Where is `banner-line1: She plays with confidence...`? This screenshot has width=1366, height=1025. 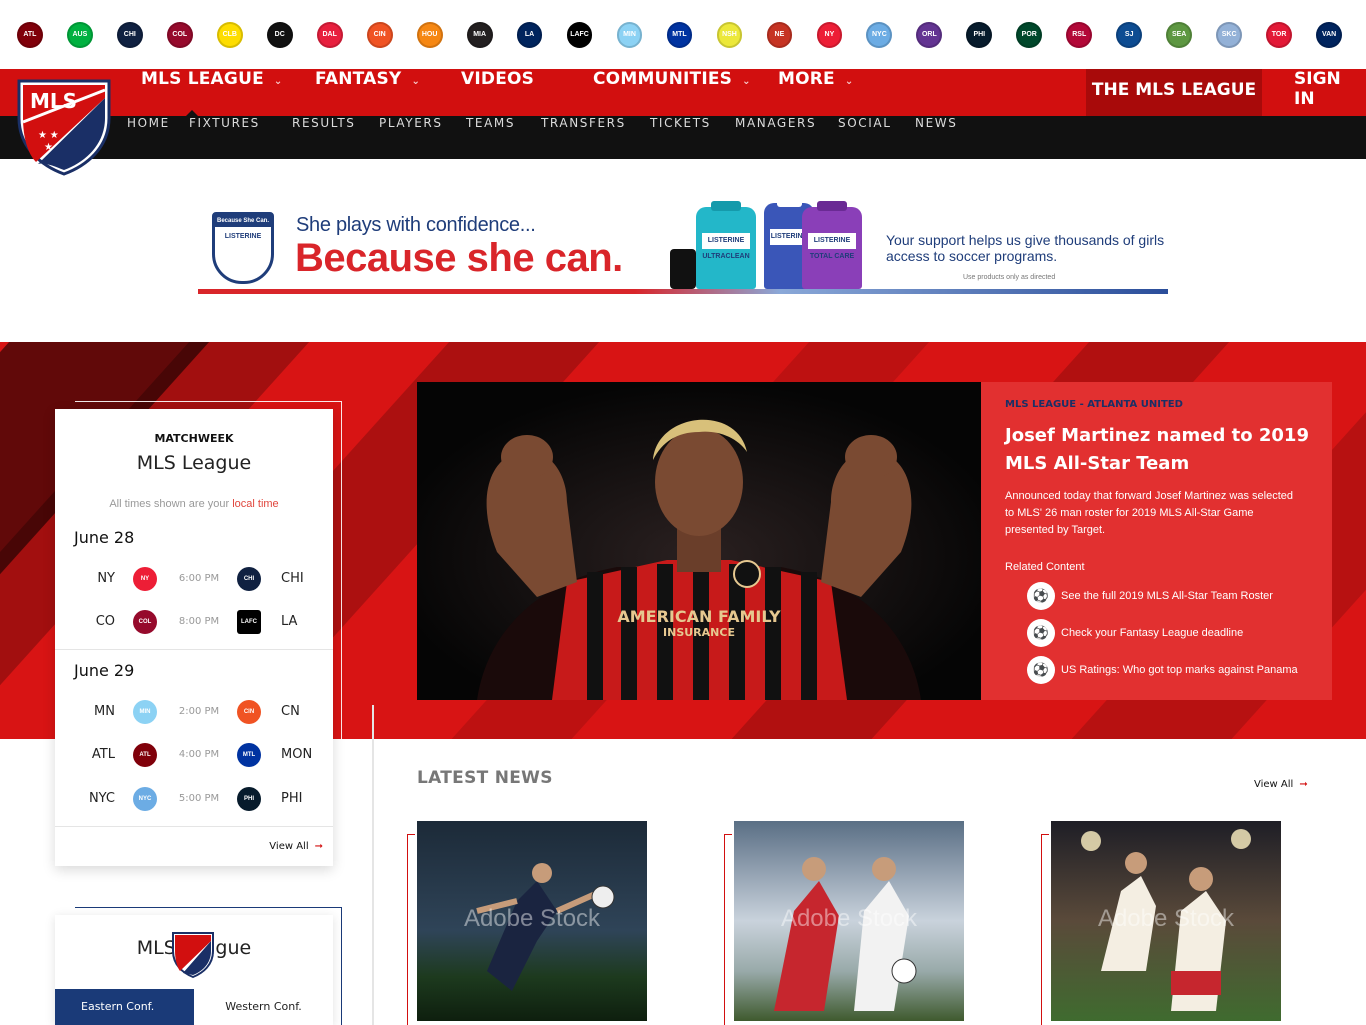 banner-line1: She plays with confidence... is located at coordinates (416, 225).